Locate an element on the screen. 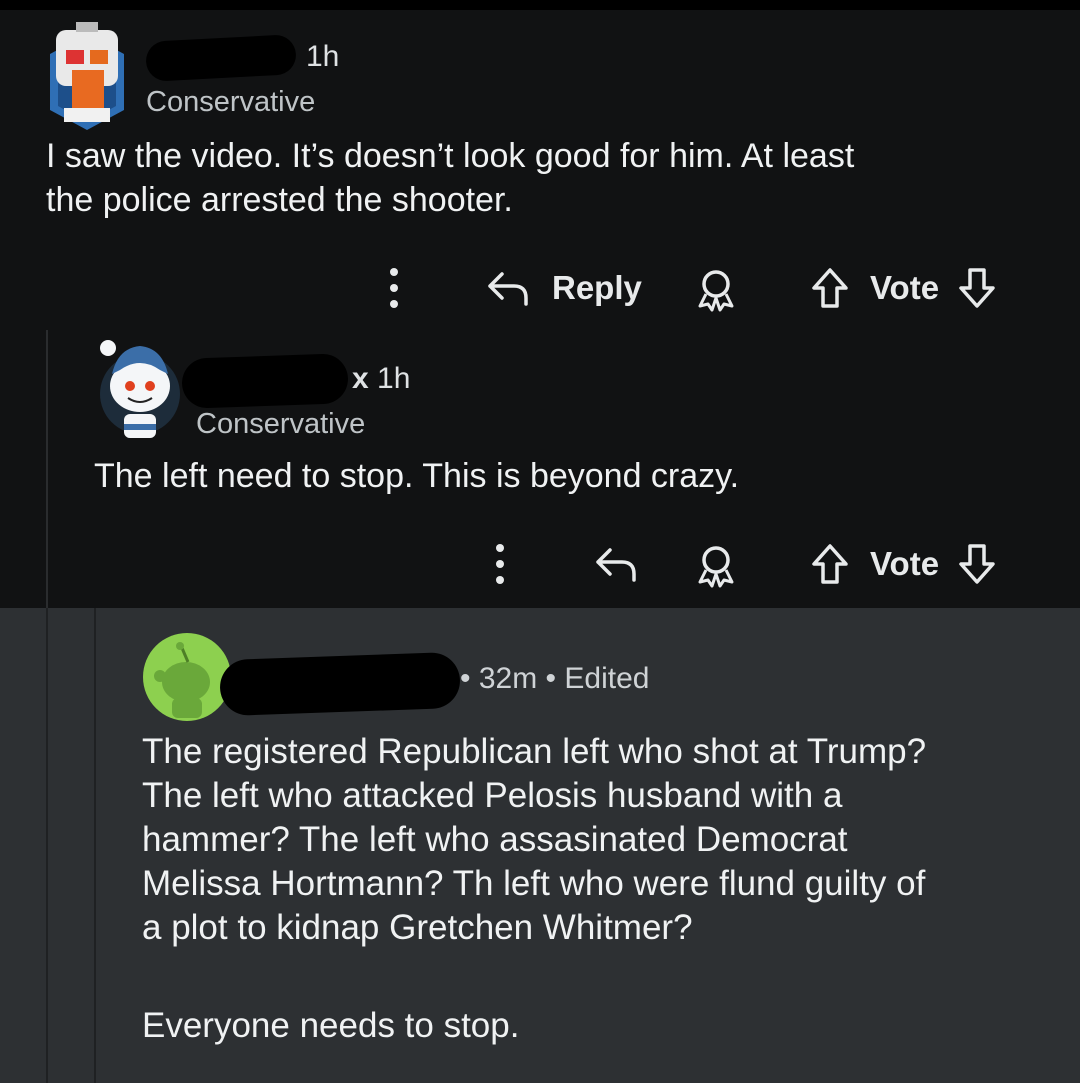 Image resolution: width=1080 pixels, height=1083 pixels. reply-button: Reply is located at coordinates (563, 288).